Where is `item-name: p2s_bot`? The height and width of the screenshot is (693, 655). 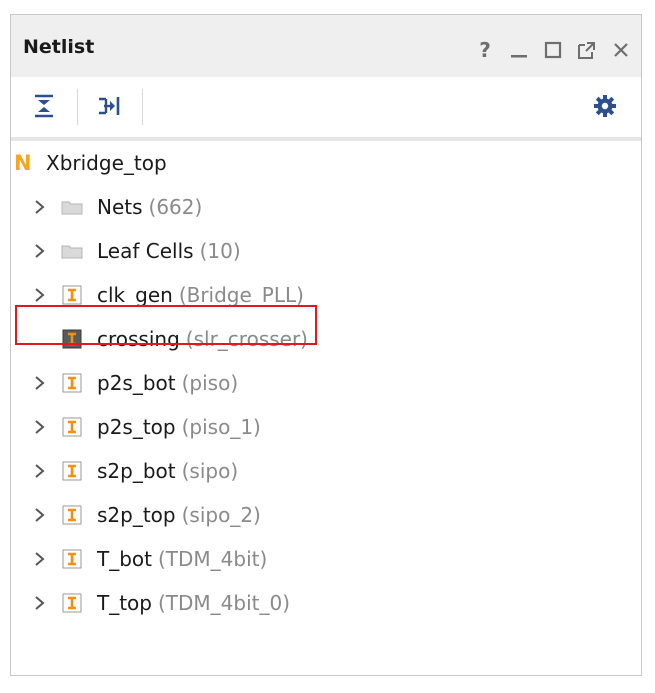 item-name: p2s_bot is located at coordinates (136, 383).